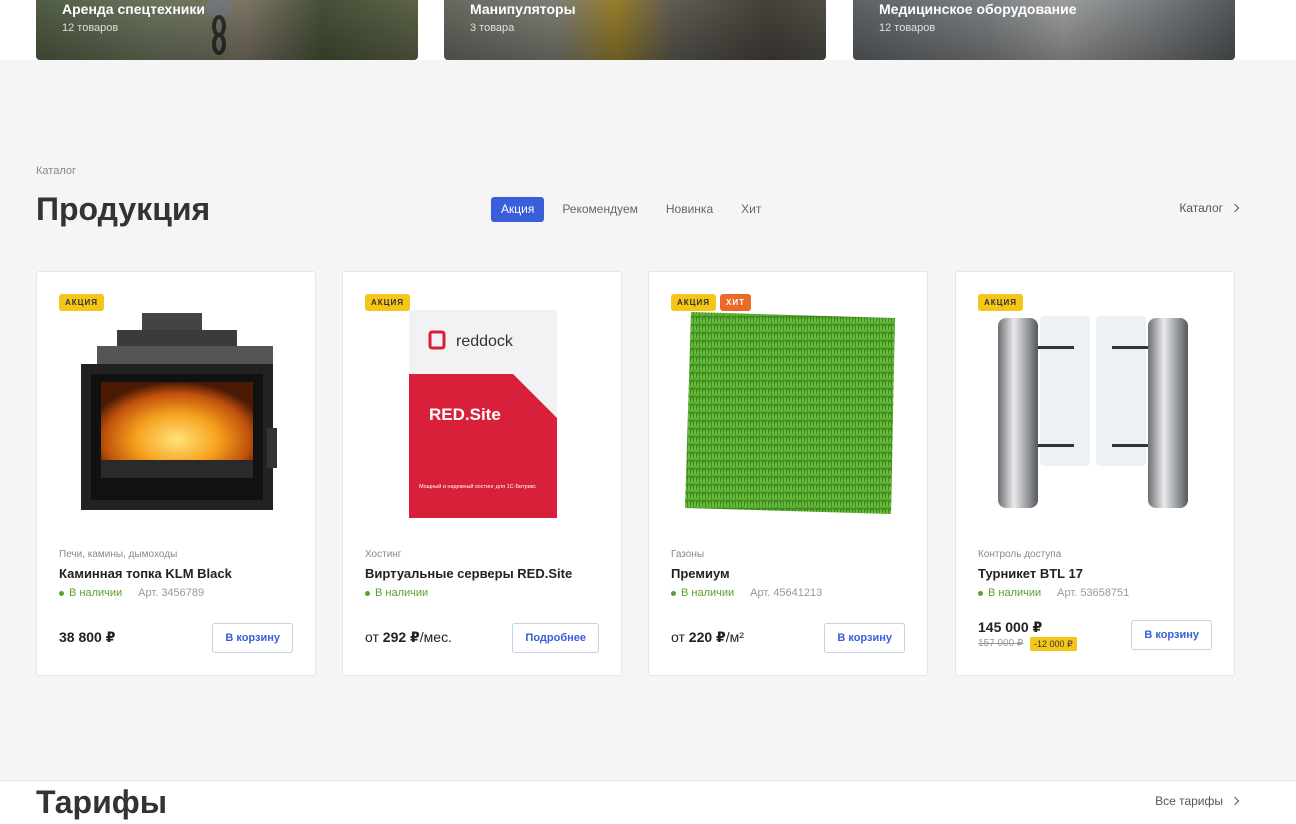 Image resolution: width=1296 pixels, height=824 pixels. What do you see at coordinates (635, 30) in the screenshot?
I see `category-card-manipulators: Манипуляторы 3 товара` at bounding box center [635, 30].